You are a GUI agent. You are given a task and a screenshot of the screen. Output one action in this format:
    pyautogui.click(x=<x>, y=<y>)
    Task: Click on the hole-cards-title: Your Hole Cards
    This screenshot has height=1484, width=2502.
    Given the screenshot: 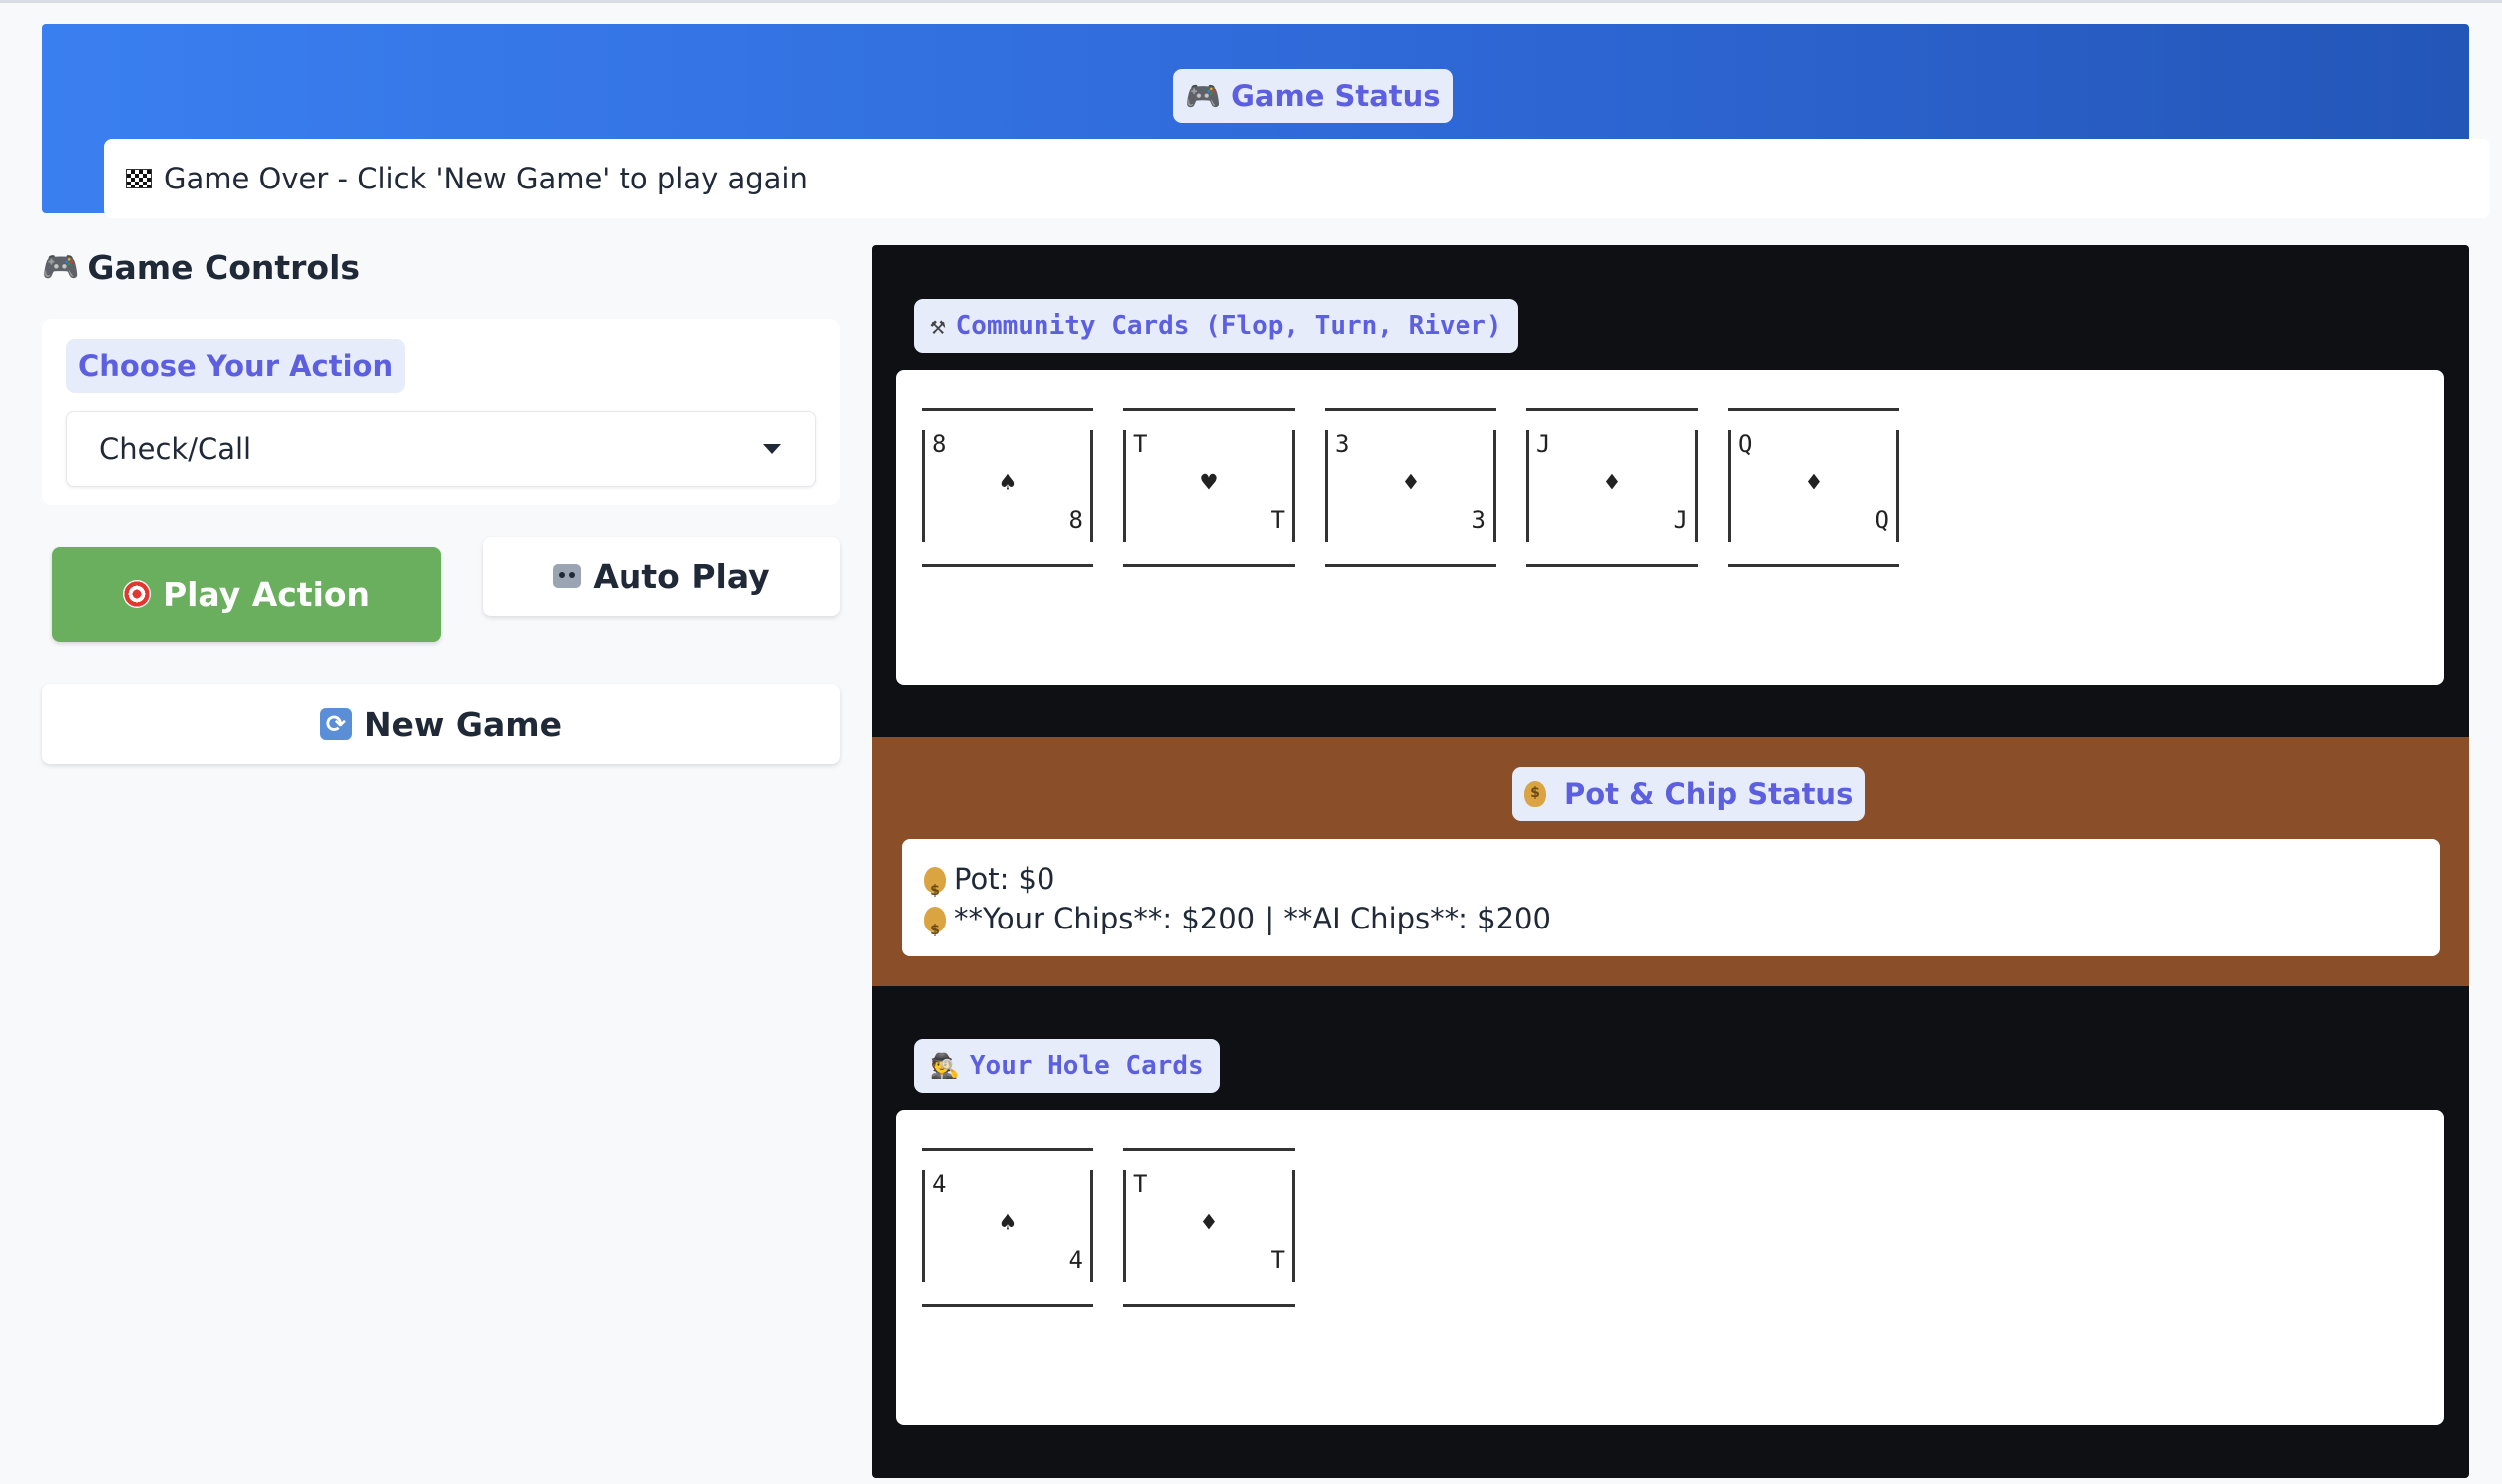 What is the action you would take?
    pyautogui.click(x=1086, y=1066)
    